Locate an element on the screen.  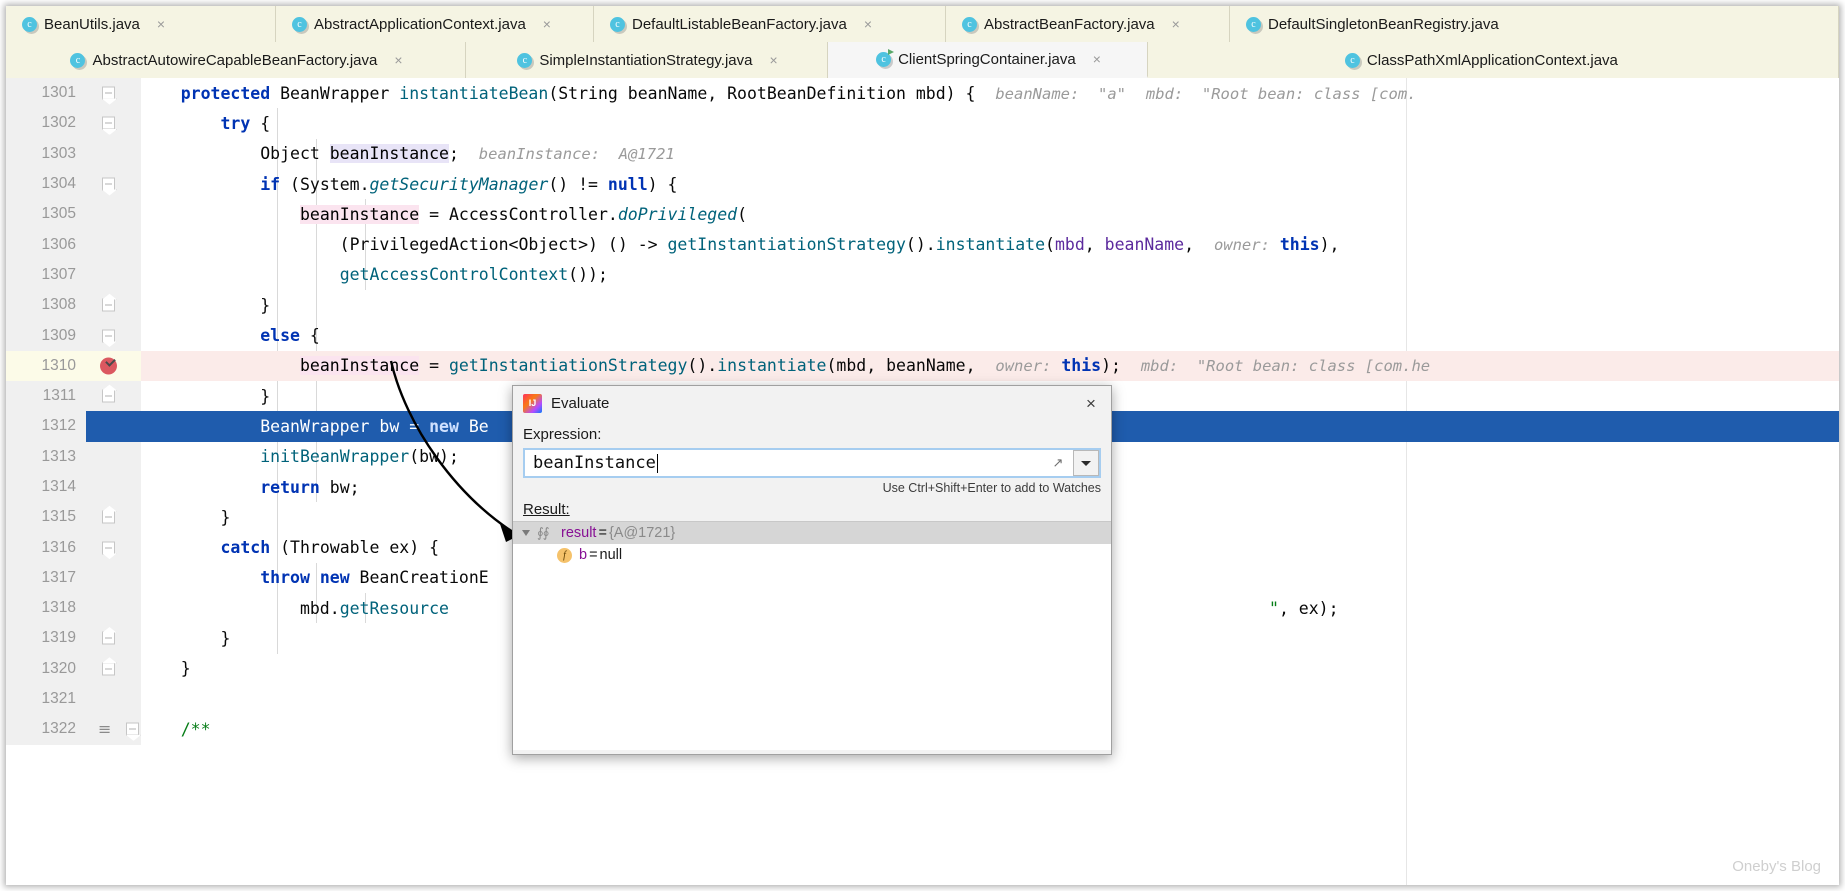
code-line: 1309 else { is located at coordinates (922, 335).